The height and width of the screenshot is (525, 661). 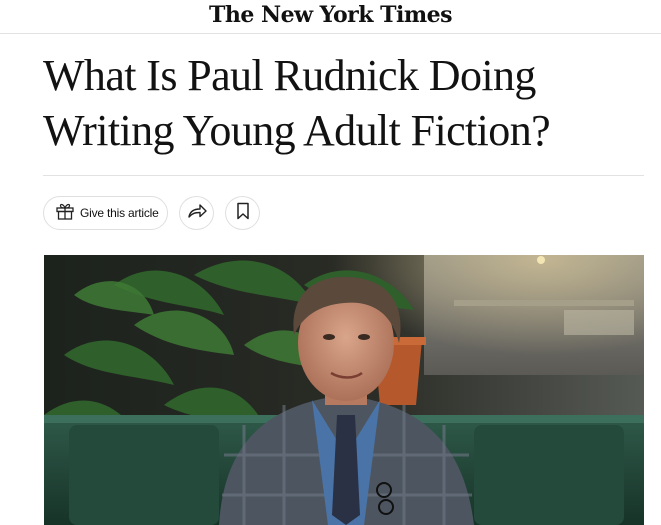 I want to click on share-button, so click(x=196, y=213).